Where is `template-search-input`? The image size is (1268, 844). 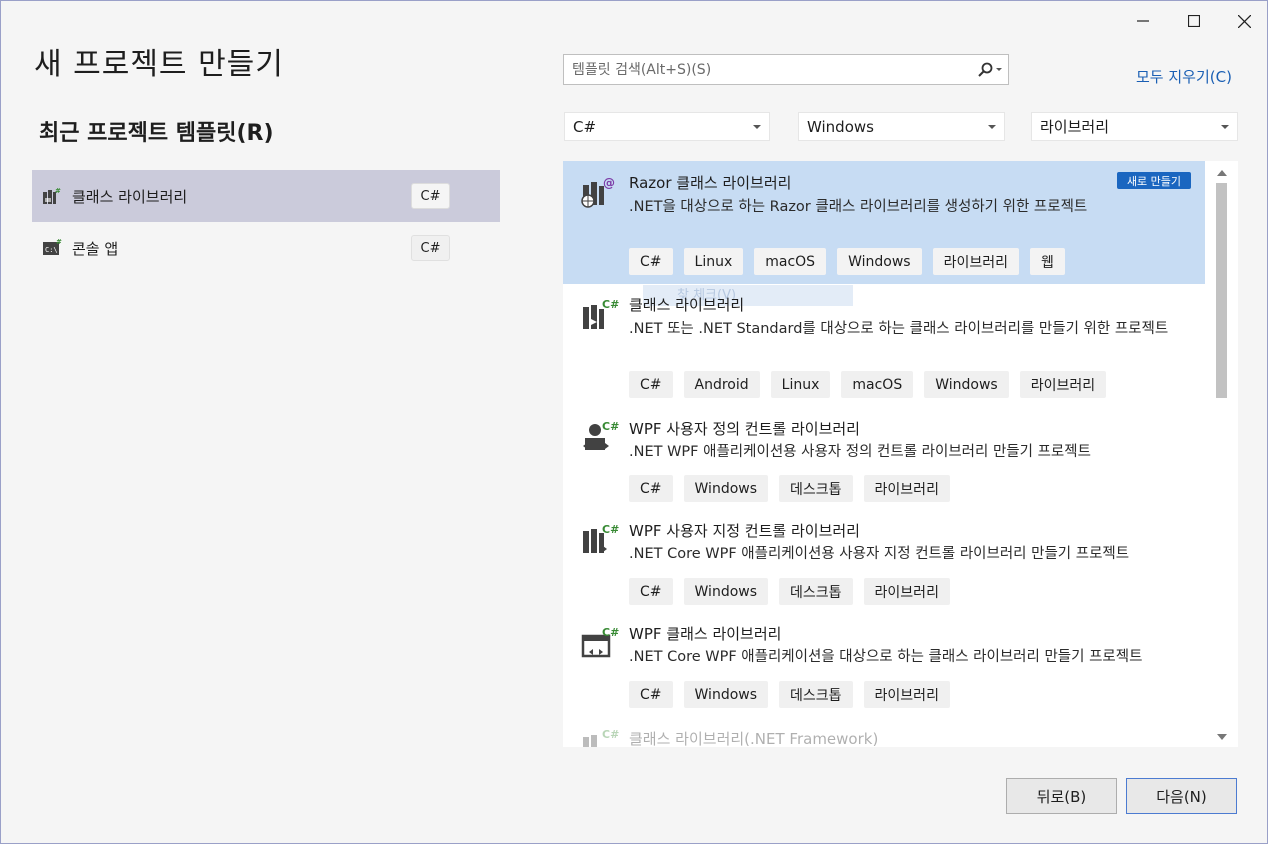 template-search-input is located at coordinates (768, 69).